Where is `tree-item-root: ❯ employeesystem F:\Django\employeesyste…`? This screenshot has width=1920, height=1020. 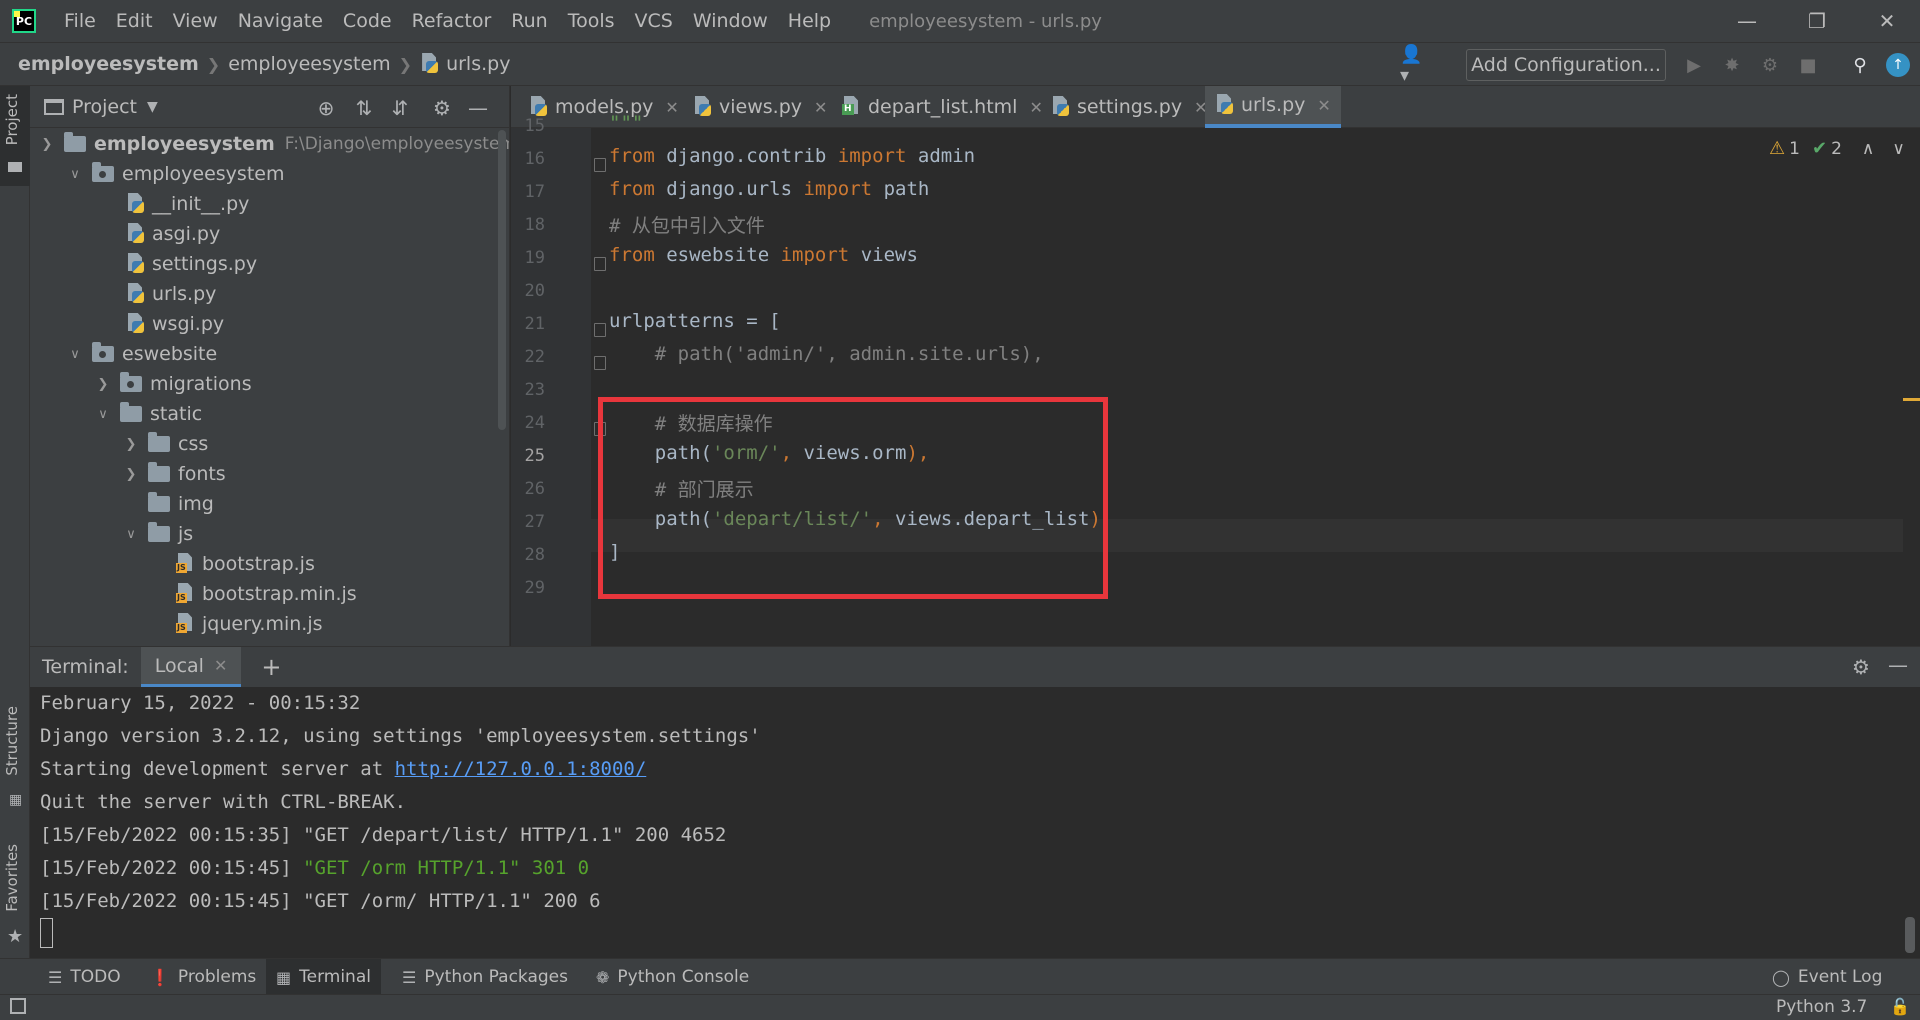
tree-item-root: ❯ employeesystem F:\Django\employeesyste… is located at coordinates (274, 144).